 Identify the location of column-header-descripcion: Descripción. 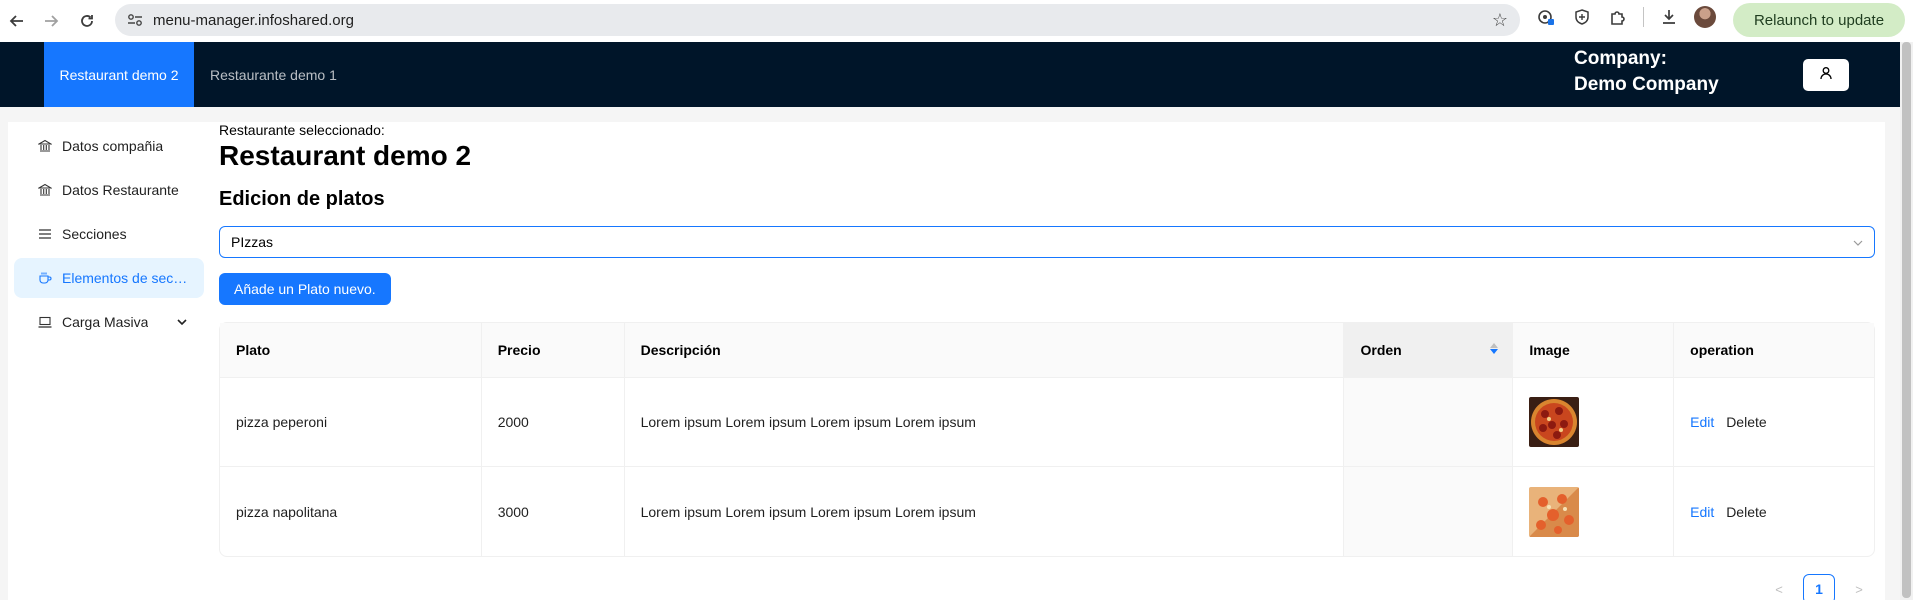
(984, 350).